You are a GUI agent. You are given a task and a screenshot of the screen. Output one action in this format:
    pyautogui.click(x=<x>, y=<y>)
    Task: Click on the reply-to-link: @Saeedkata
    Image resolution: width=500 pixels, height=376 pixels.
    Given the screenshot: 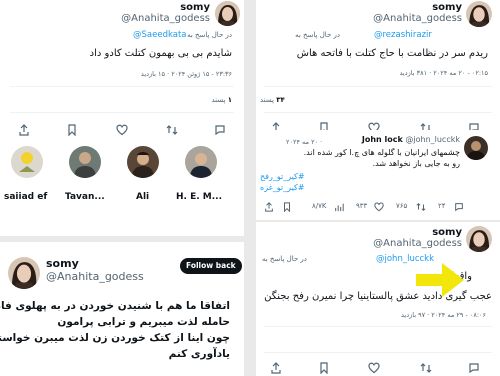 What is the action you would take?
    pyautogui.click(x=159, y=35)
    